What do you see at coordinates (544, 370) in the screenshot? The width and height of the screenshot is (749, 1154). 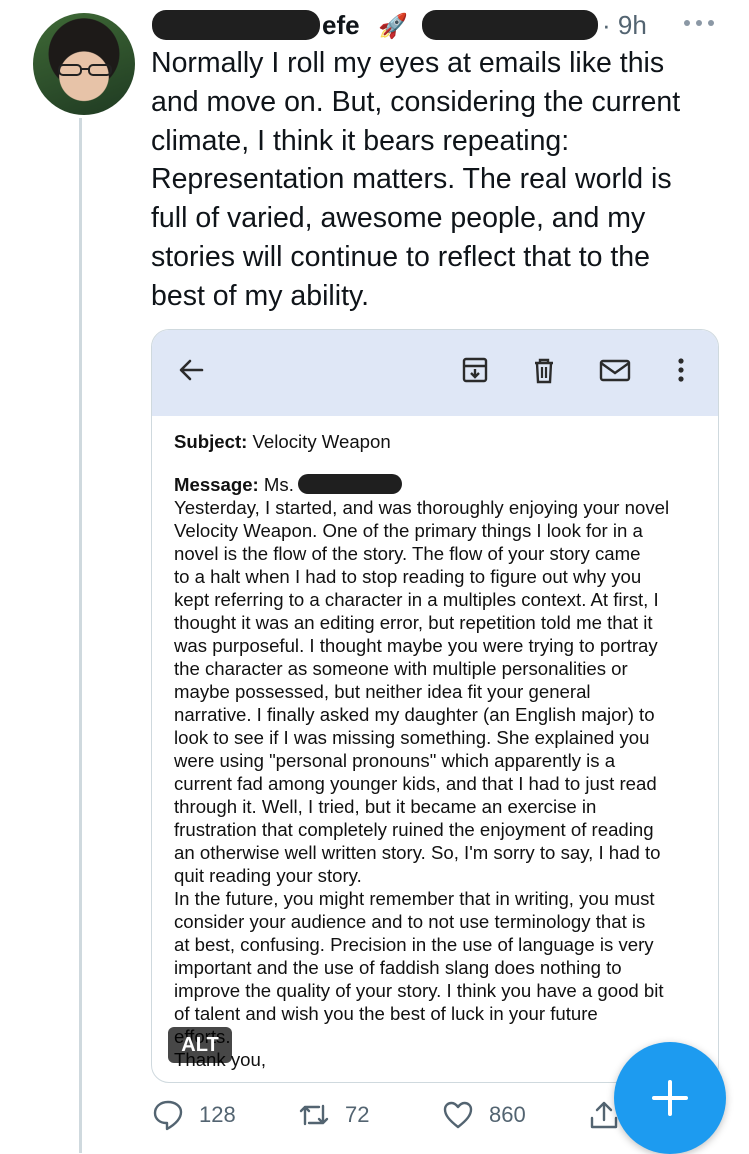 I see `trash-icon` at bounding box center [544, 370].